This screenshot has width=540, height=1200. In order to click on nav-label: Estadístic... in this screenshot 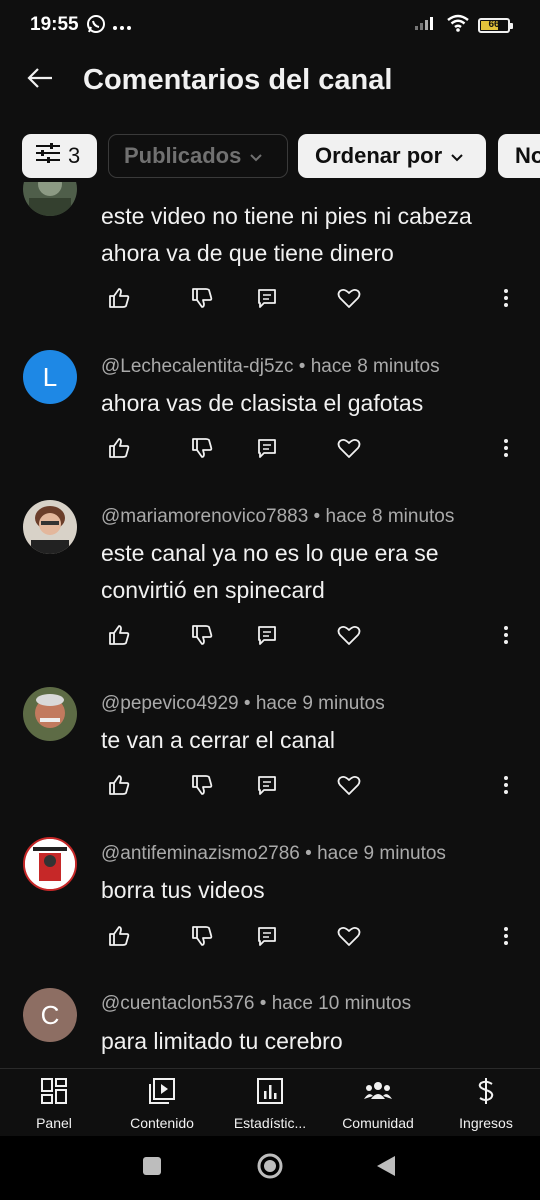, I will do `click(270, 1123)`.